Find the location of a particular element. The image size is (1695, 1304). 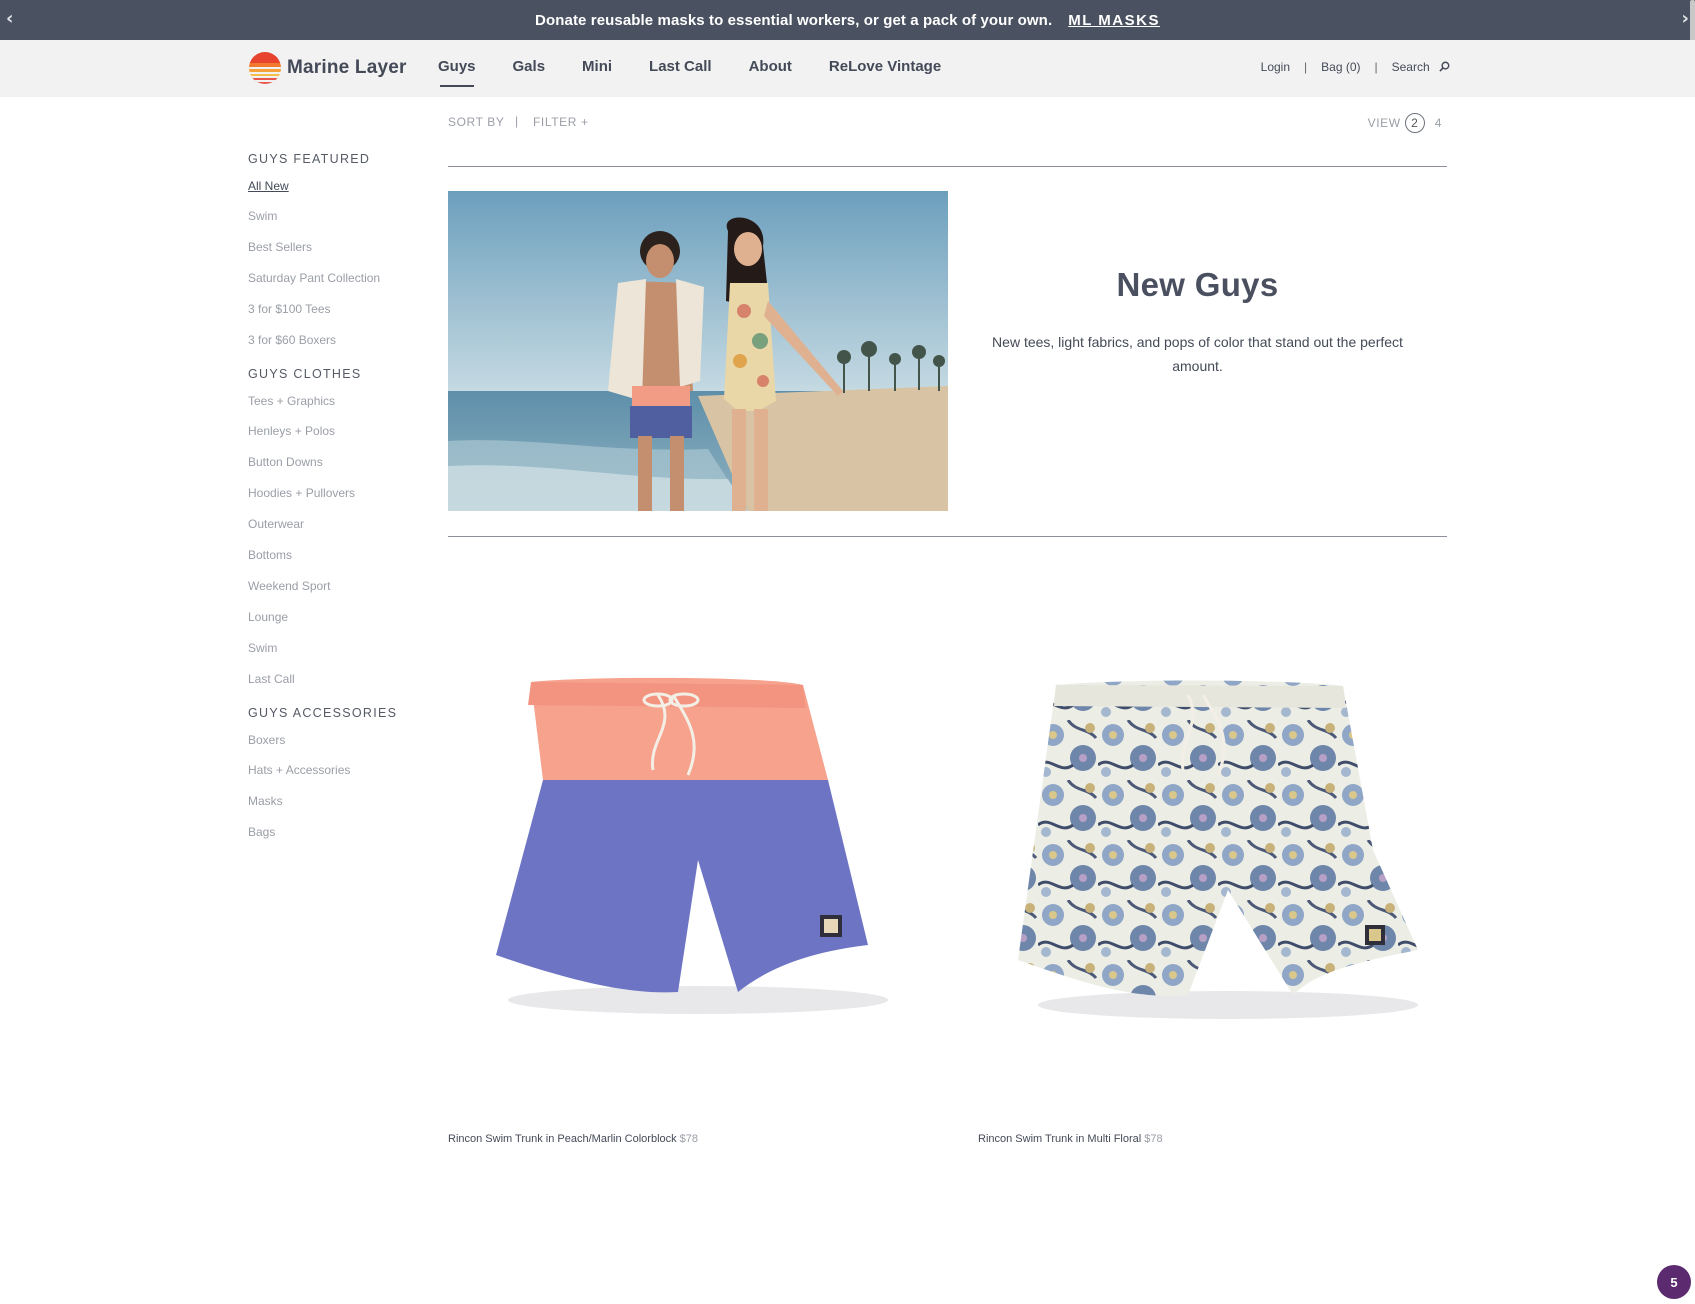

utility-nav: Login | Bag (0) | Search is located at coordinates (1355, 67).